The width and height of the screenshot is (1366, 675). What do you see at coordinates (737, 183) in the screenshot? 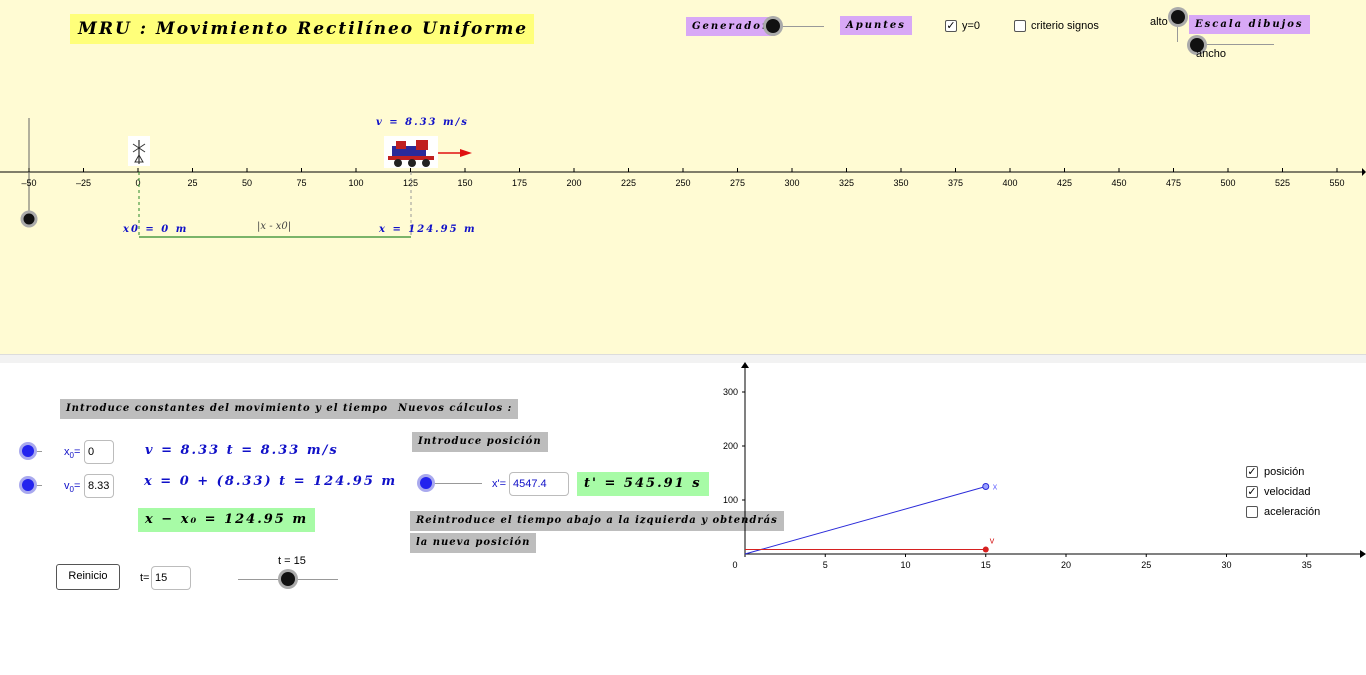
I see `axis-tick-label: 275` at bounding box center [737, 183].